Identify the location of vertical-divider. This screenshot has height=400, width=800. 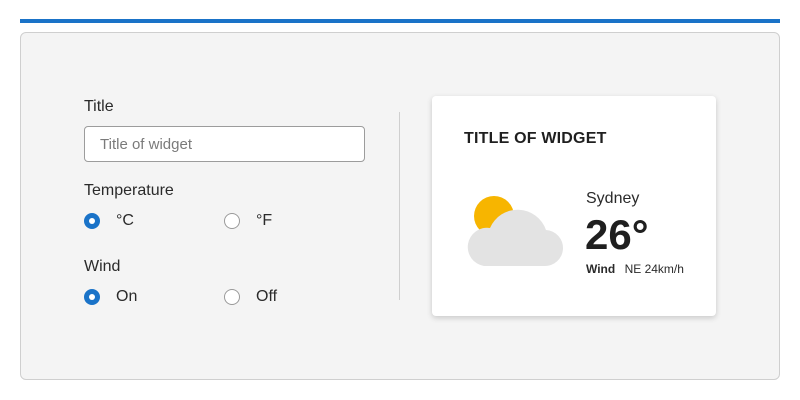
(399, 206).